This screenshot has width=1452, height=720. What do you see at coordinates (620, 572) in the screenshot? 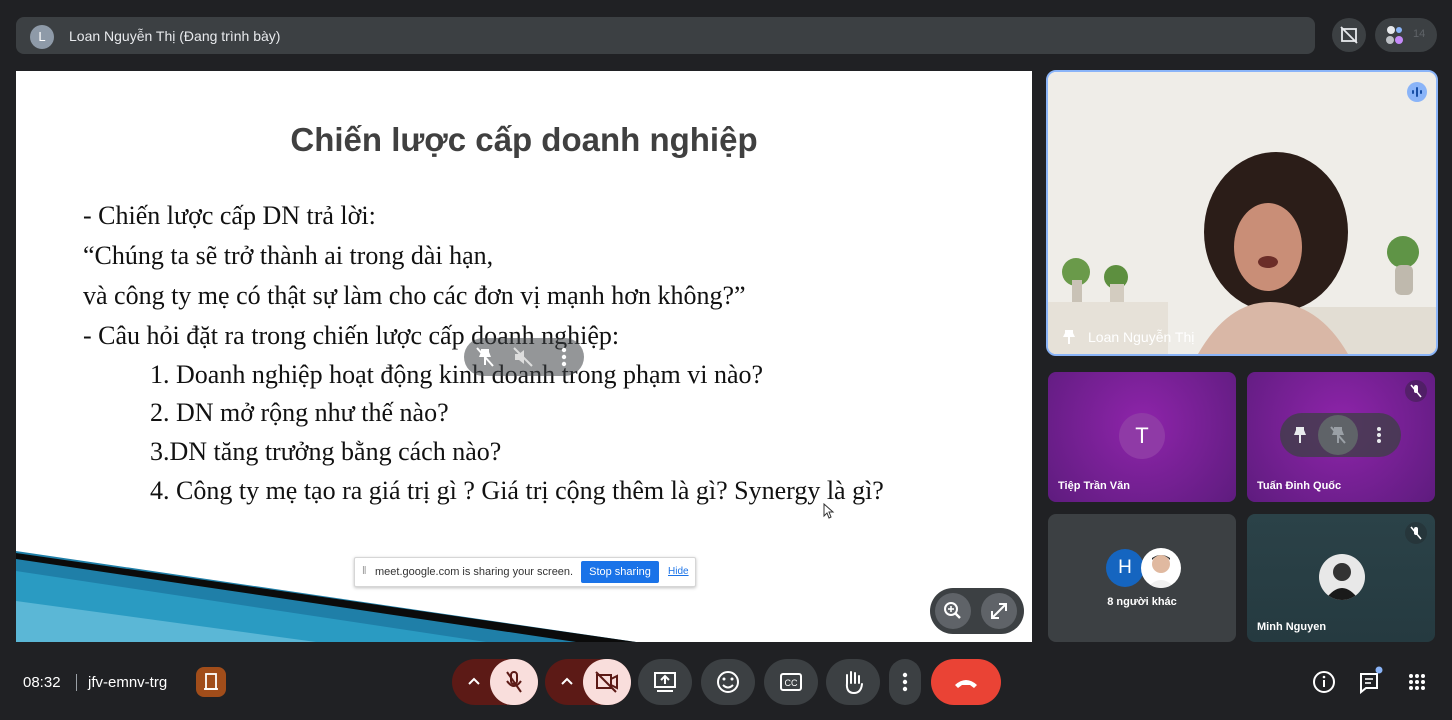
I see `stop-sharing-button: Stop sharing` at bounding box center [620, 572].